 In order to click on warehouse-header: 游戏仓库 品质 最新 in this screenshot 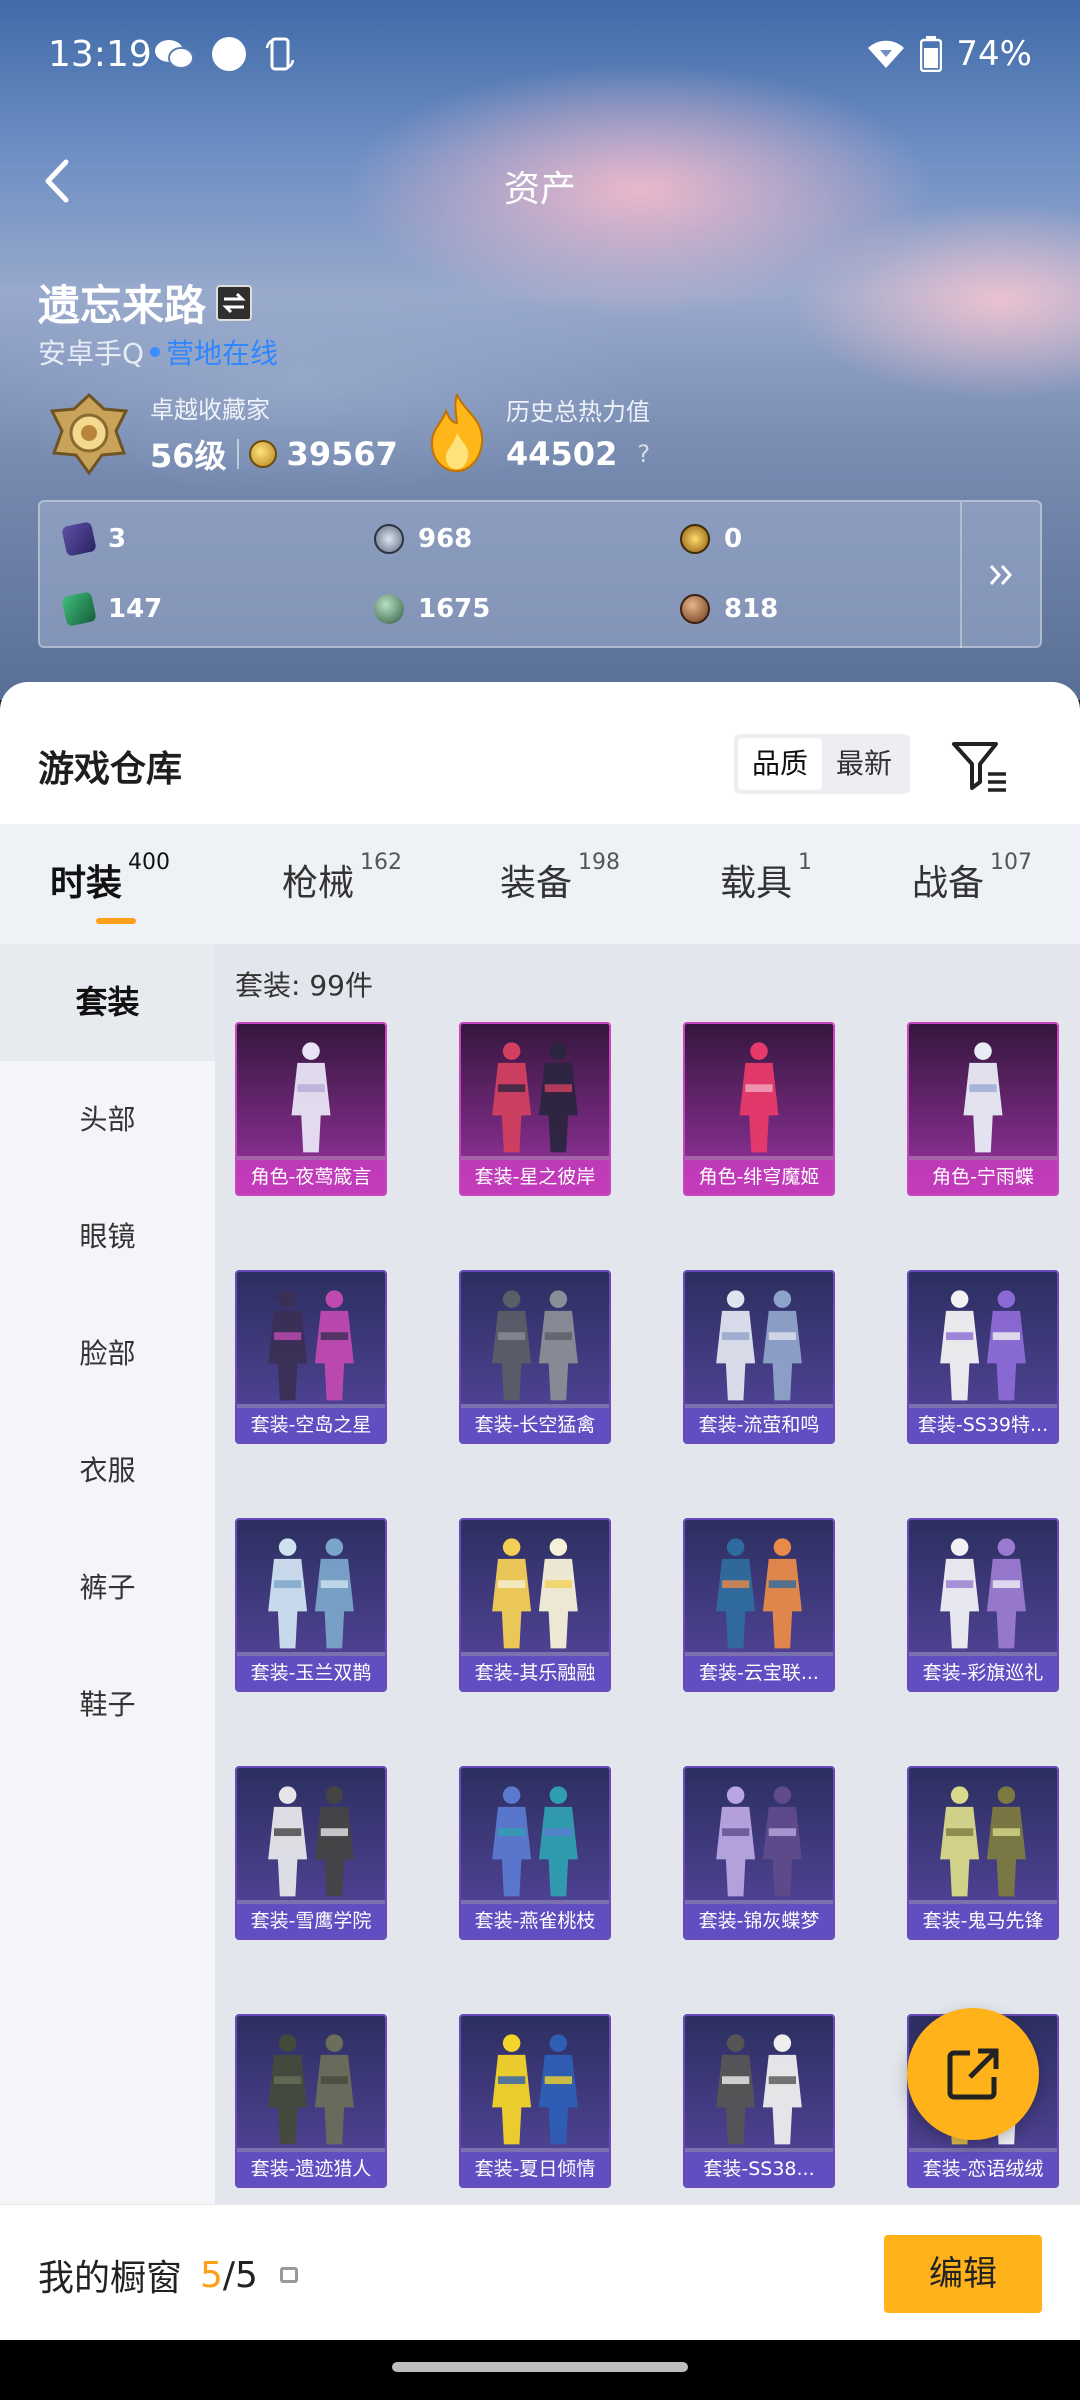, I will do `click(540, 753)`.